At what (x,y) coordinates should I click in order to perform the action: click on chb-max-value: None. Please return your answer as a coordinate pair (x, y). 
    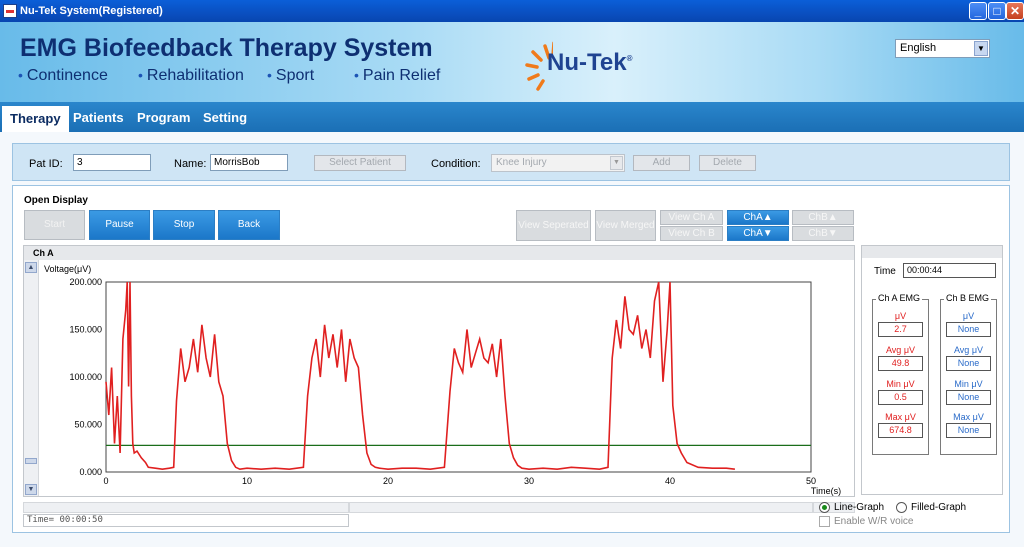
    Looking at the image, I should click on (968, 430).